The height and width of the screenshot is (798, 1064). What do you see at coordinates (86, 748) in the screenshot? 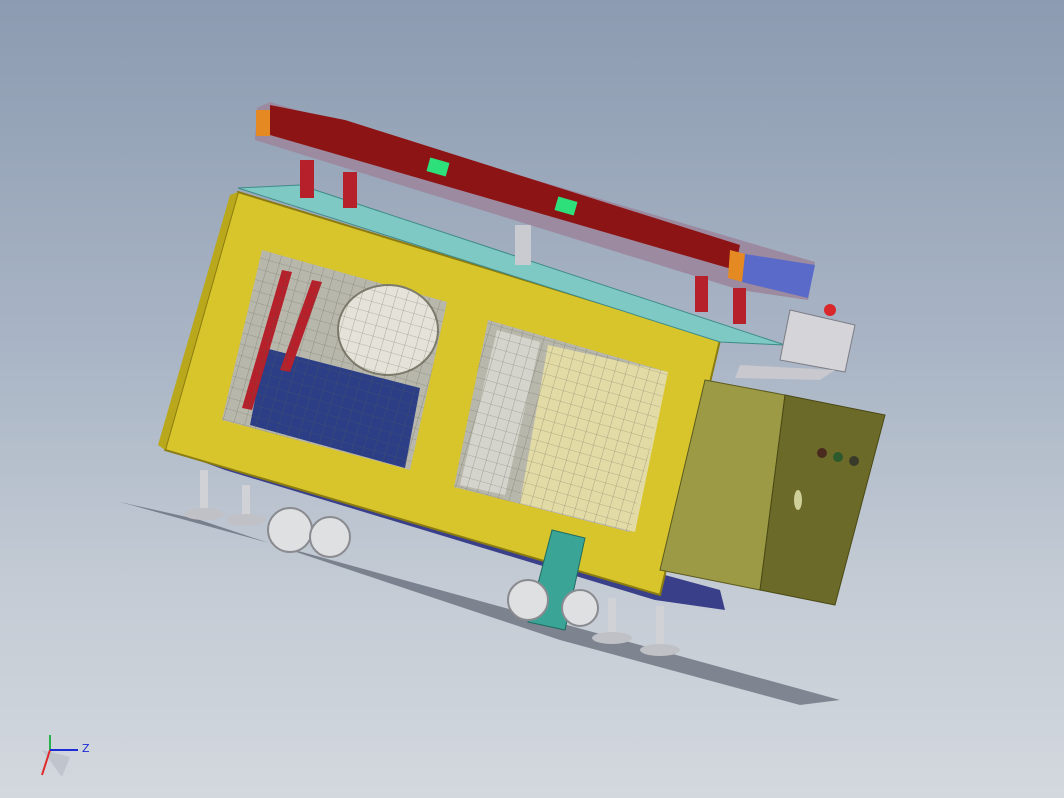
I see `z-axis-label: Z` at bounding box center [86, 748].